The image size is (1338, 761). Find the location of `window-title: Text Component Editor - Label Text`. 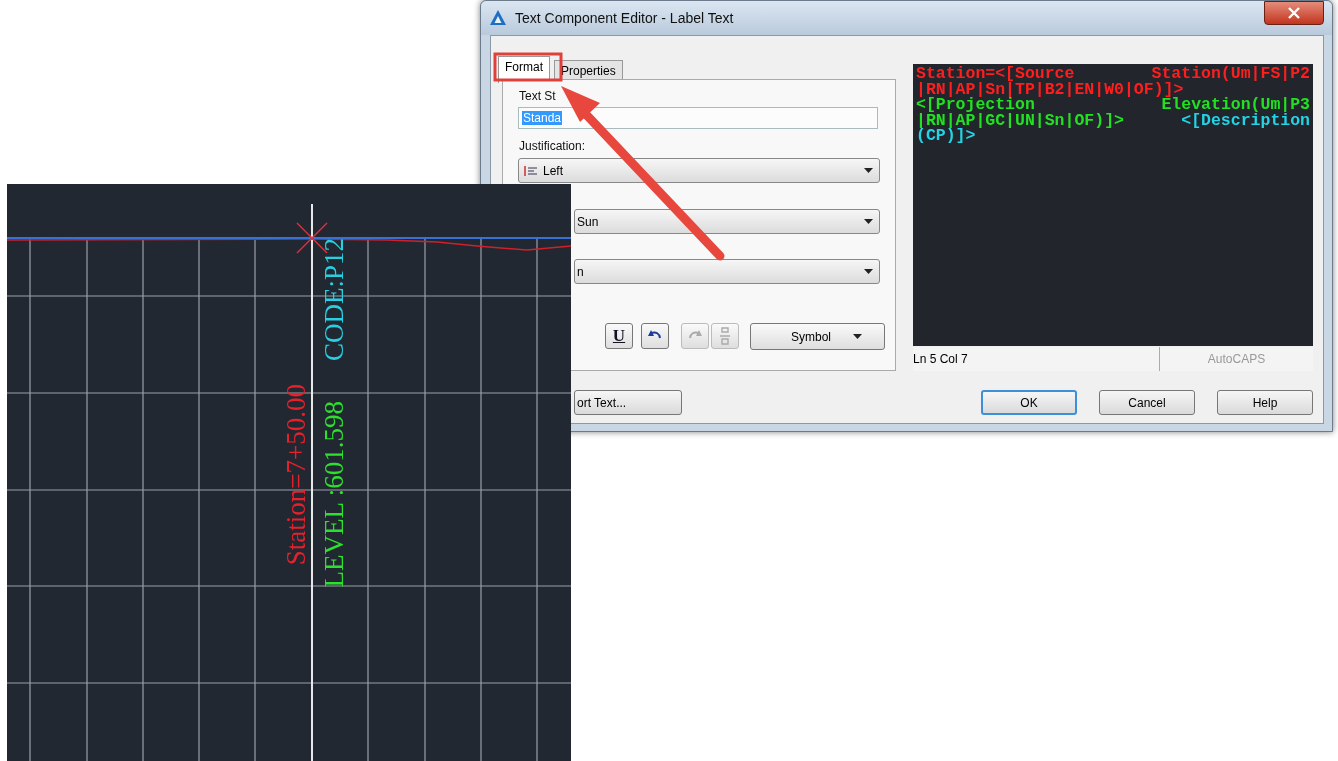

window-title: Text Component Editor - Label Text is located at coordinates (624, 18).